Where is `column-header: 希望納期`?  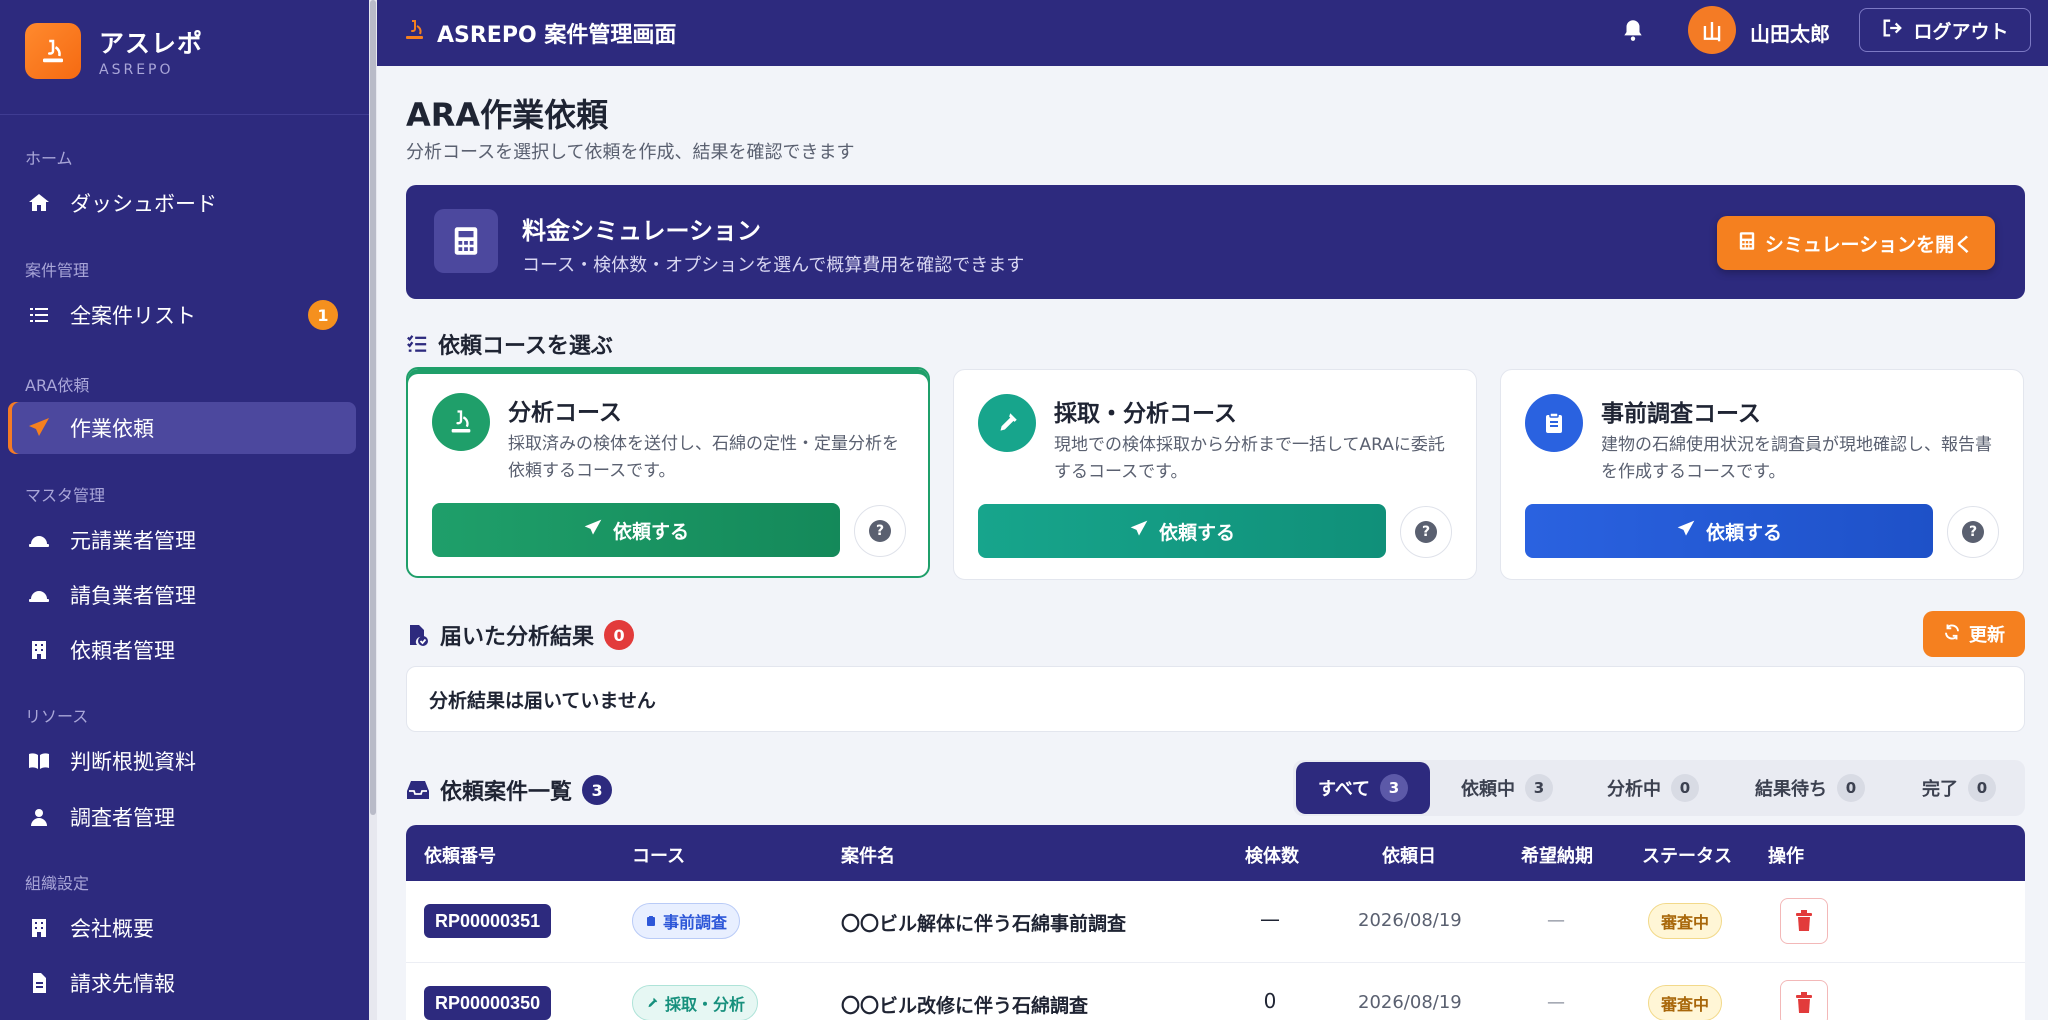 column-header: 希望納期 is located at coordinates (1557, 855).